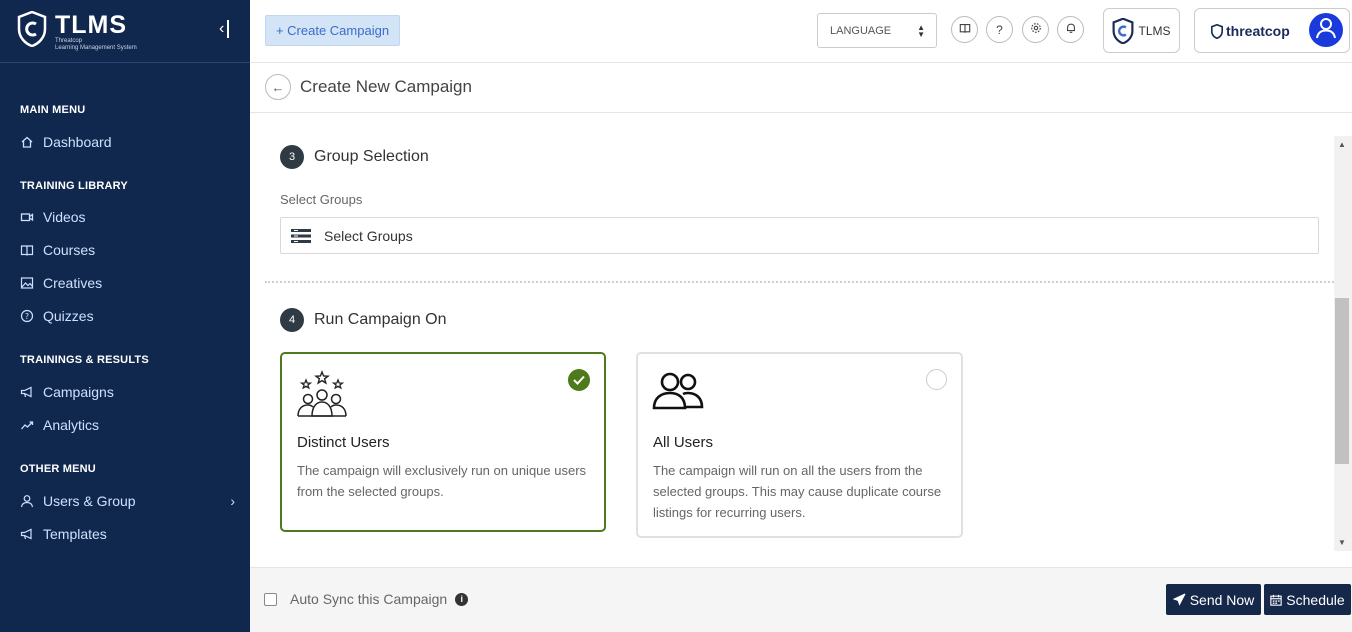  What do you see at coordinates (68, 316) in the screenshot?
I see `sidebar-item-label: Quizzes` at bounding box center [68, 316].